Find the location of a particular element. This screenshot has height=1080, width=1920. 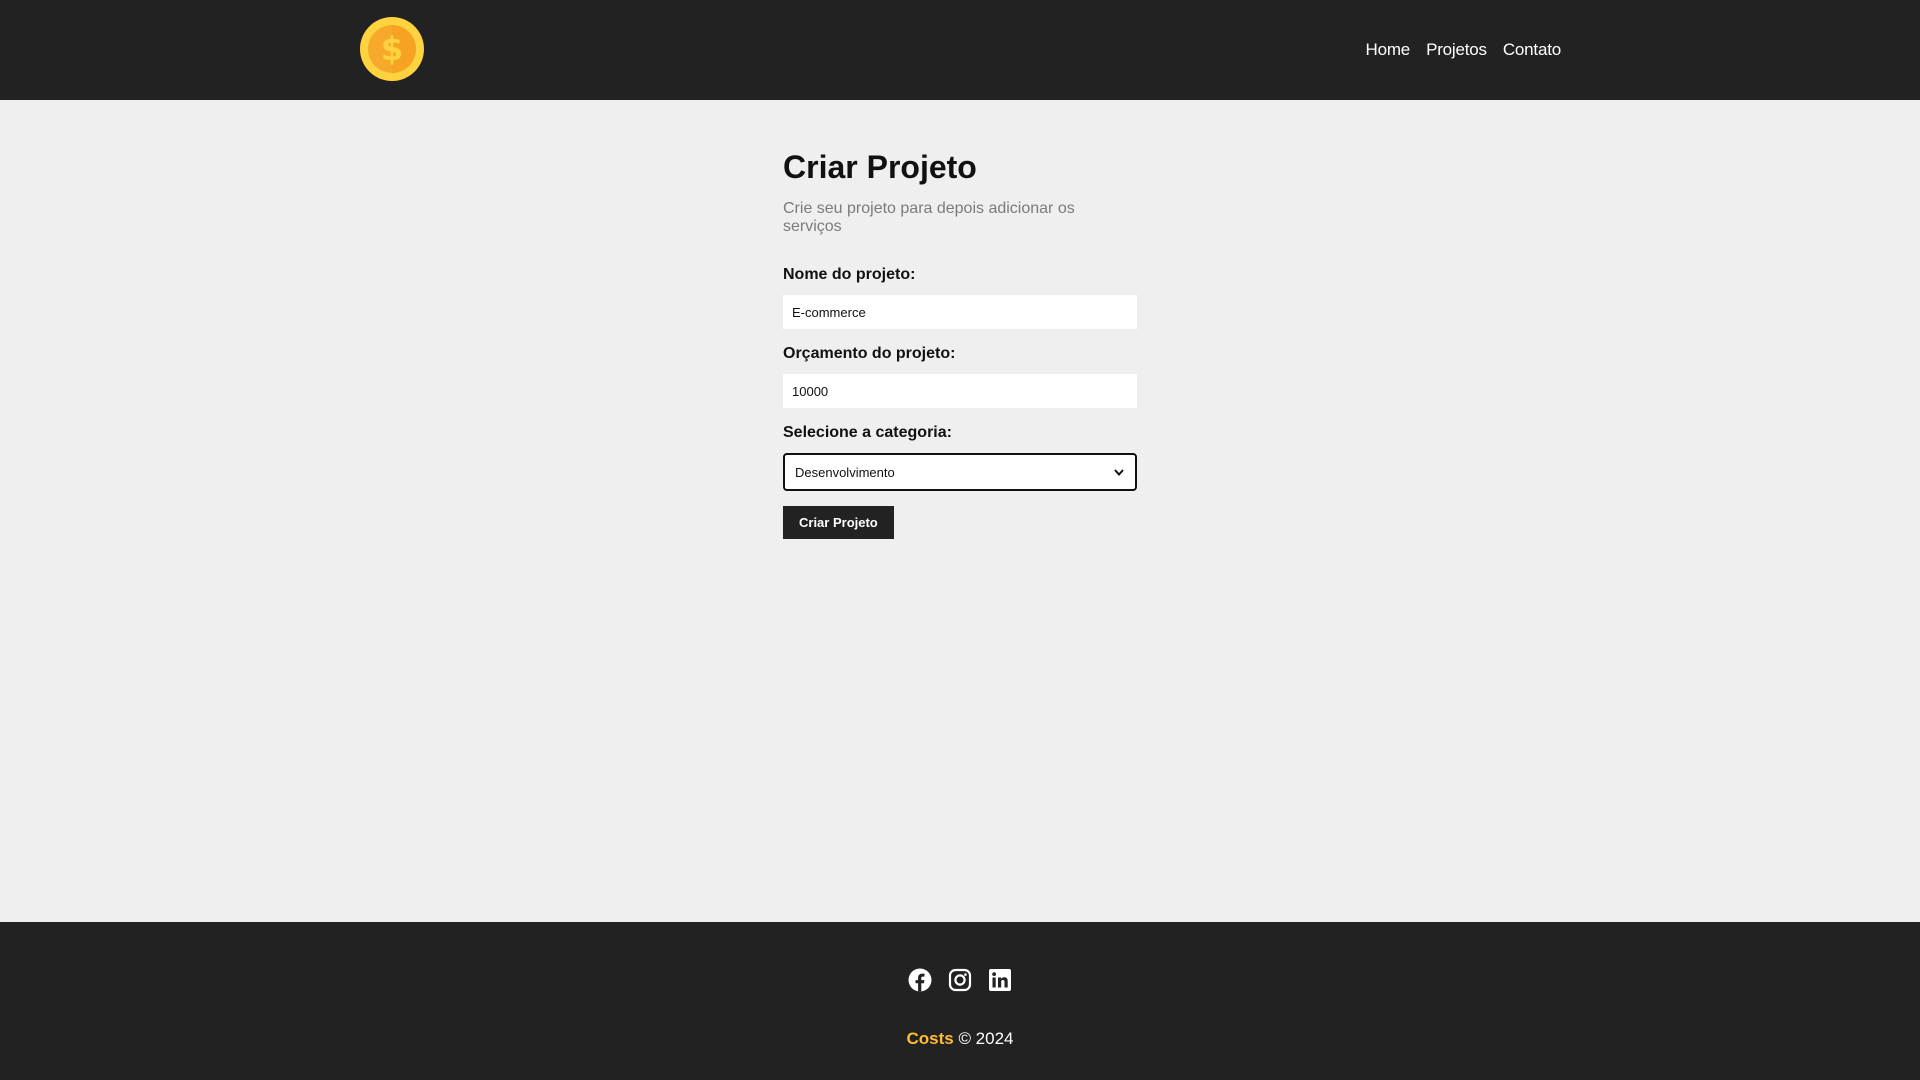

facebook-icon is located at coordinates (920, 980).